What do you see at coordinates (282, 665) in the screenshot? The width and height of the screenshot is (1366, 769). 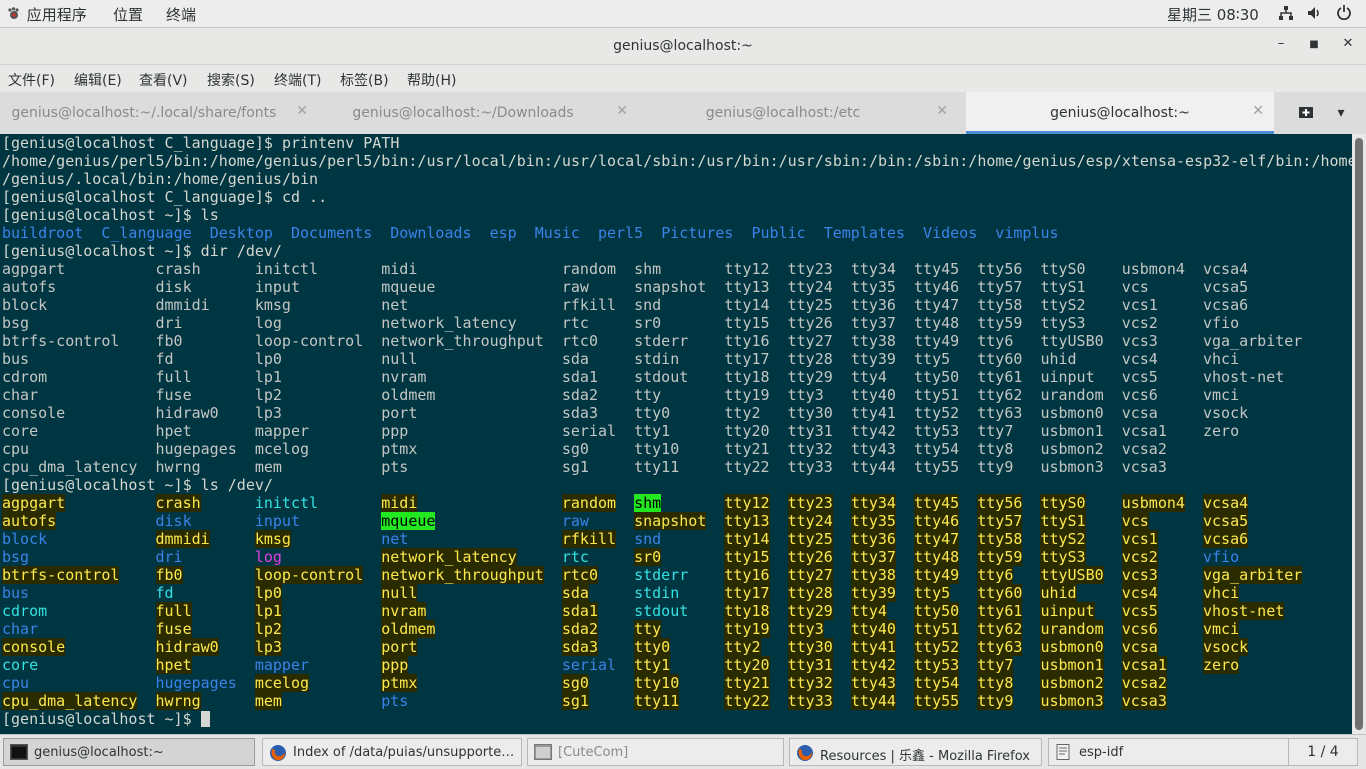 I see `ls-dev-entry: mapper` at bounding box center [282, 665].